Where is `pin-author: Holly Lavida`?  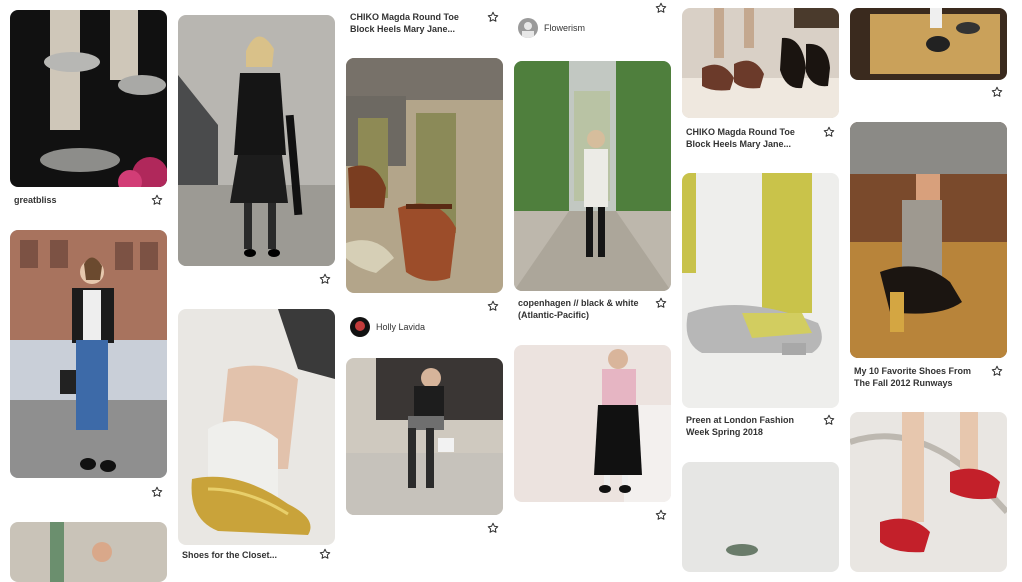
pin-author: Holly Lavida is located at coordinates (387, 327).